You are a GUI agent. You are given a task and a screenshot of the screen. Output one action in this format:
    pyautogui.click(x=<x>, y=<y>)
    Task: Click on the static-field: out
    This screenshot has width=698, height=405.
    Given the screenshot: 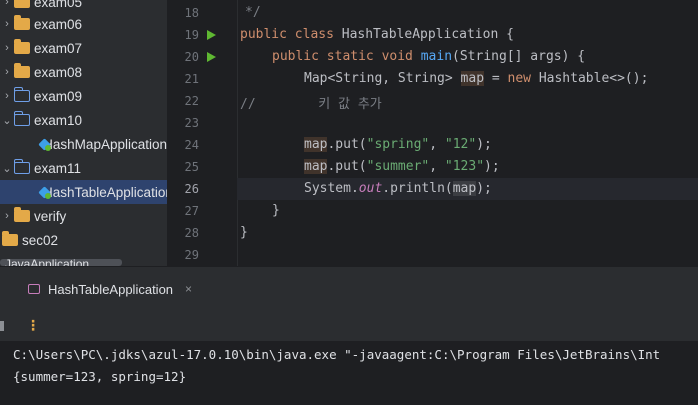 What is the action you would take?
    pyautogui.click(x=370, y=188)
    